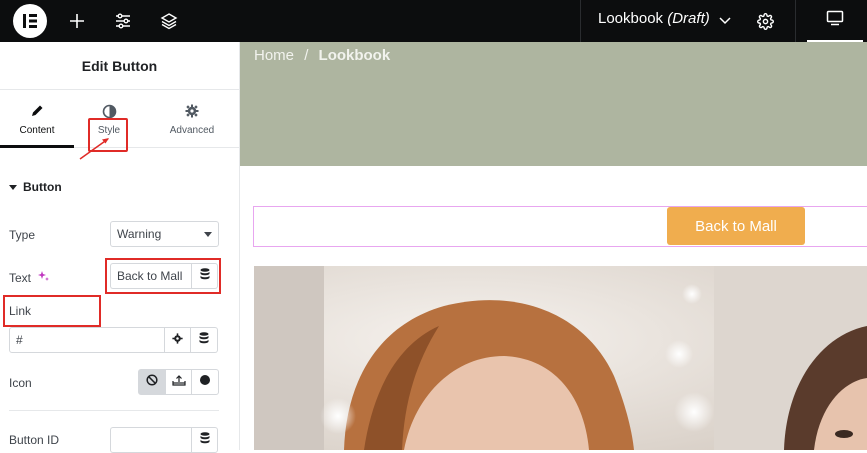  I want to click on section-toggle-button: Button, so click(35, 187).